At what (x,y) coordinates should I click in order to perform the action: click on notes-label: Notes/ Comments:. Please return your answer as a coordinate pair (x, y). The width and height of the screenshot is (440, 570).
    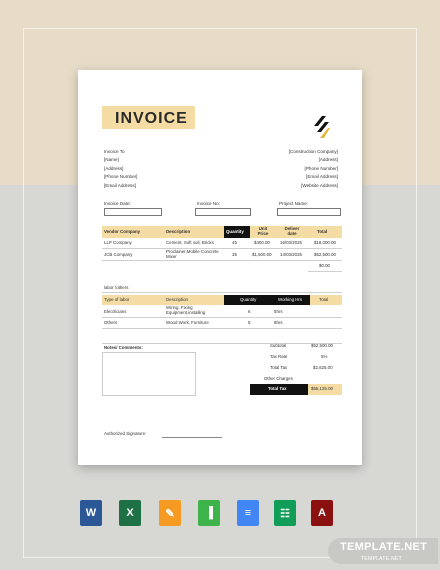
    Looking at the image, I should click on (123, 347).